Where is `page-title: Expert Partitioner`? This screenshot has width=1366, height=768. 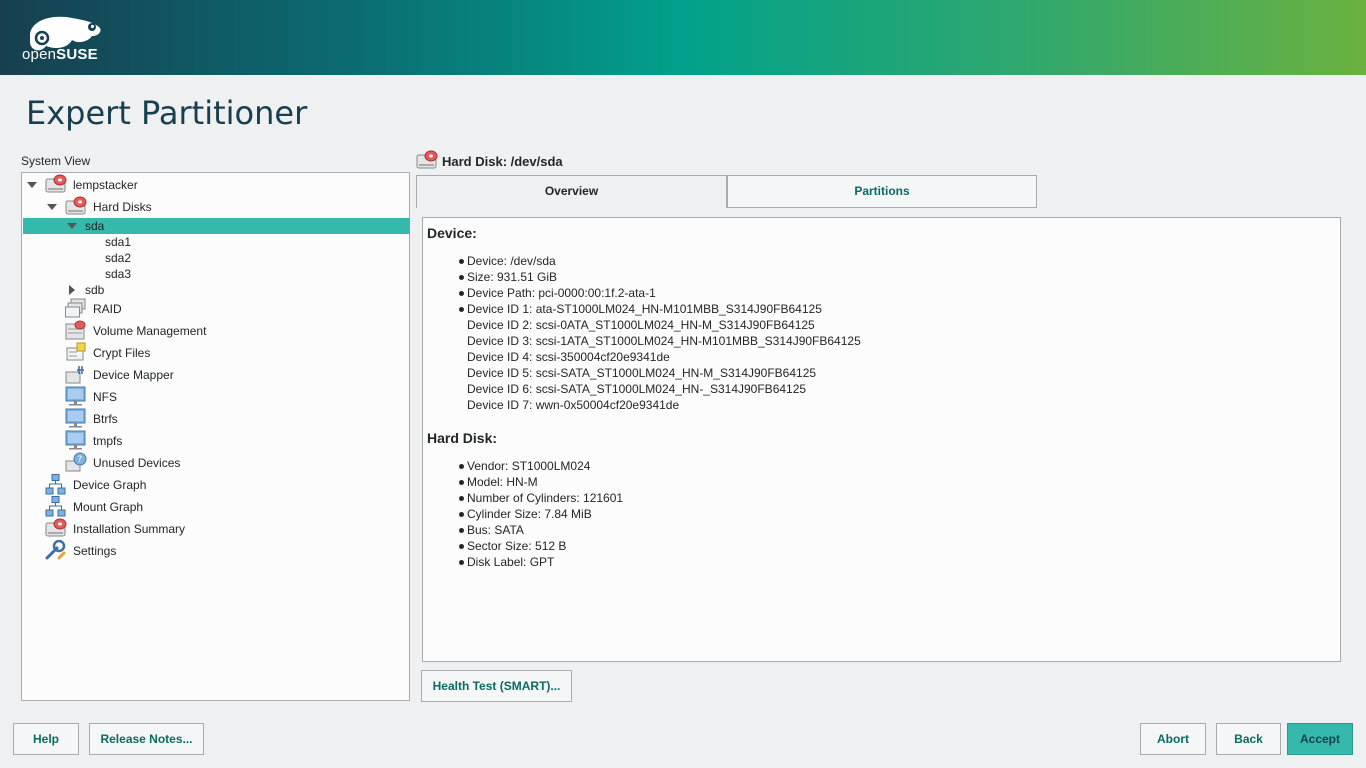 page-title: Expert Partitioner is located at coordinates (167, 113).